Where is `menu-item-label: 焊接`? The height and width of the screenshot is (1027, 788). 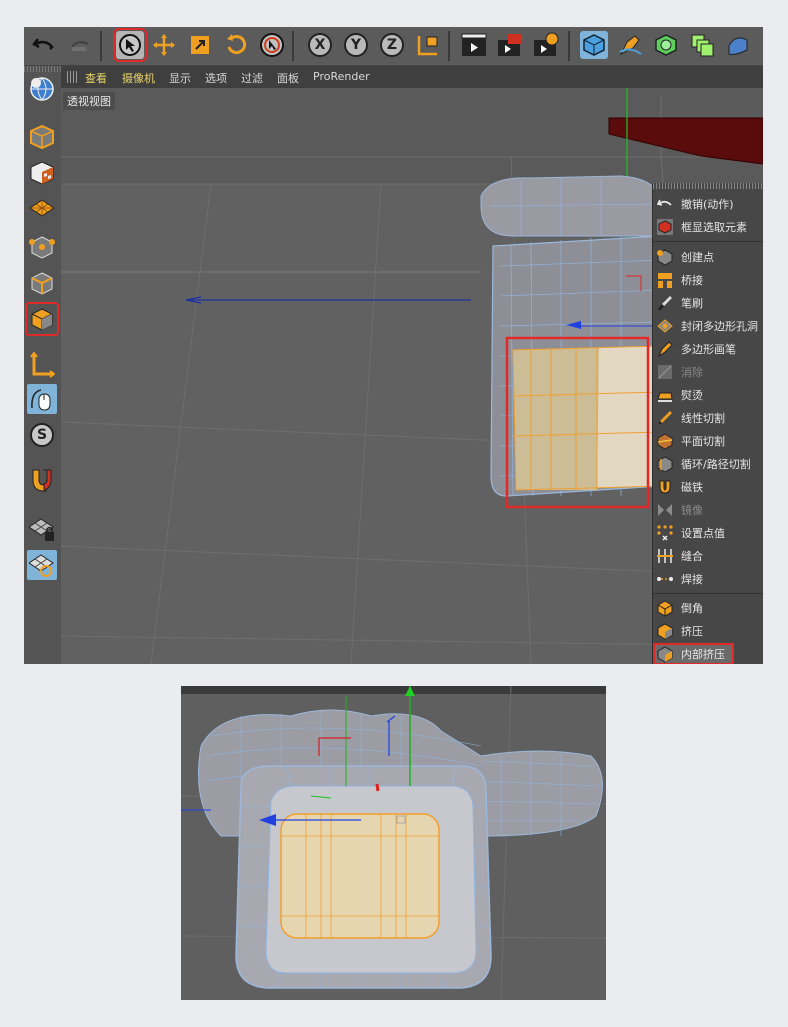 menu-item-label: 焊接 is located at coordinates (692, 579).